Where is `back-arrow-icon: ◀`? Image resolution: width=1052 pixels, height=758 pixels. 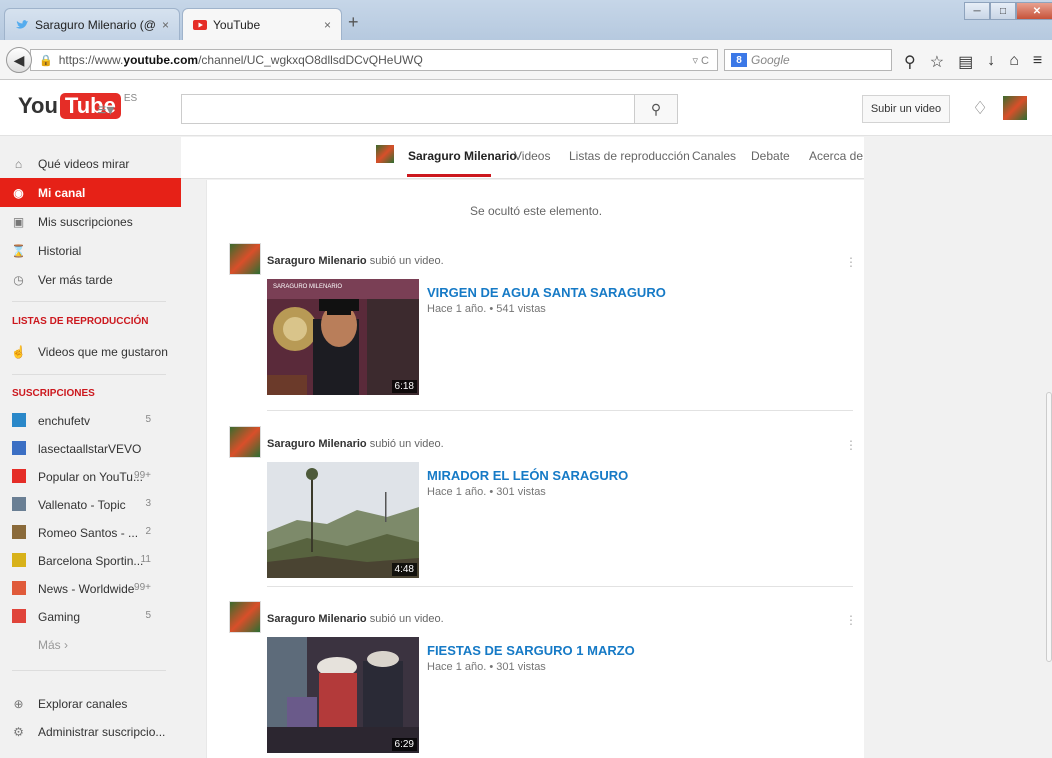
back-arrow-icon: ◀ is located at coordinates (19, 59).